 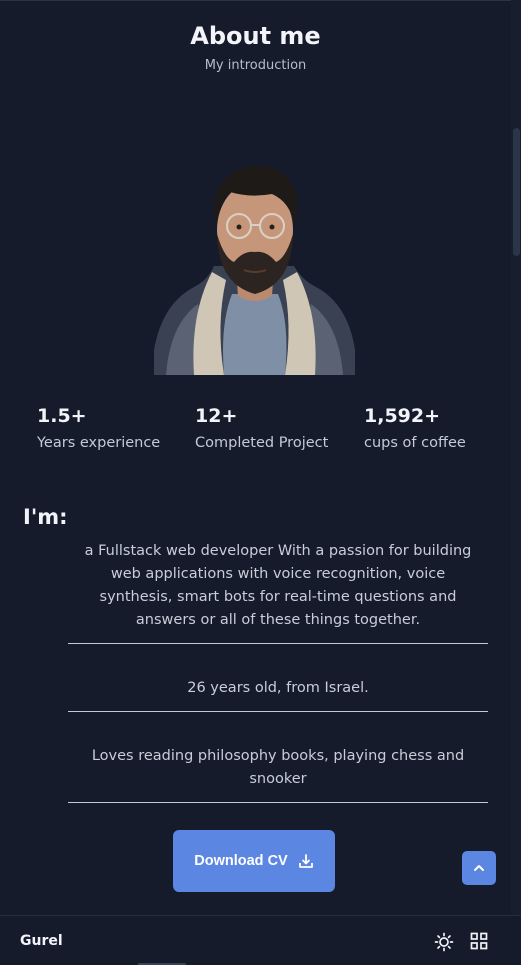 I want to click on grid-icon, so click(x=479, y=941).